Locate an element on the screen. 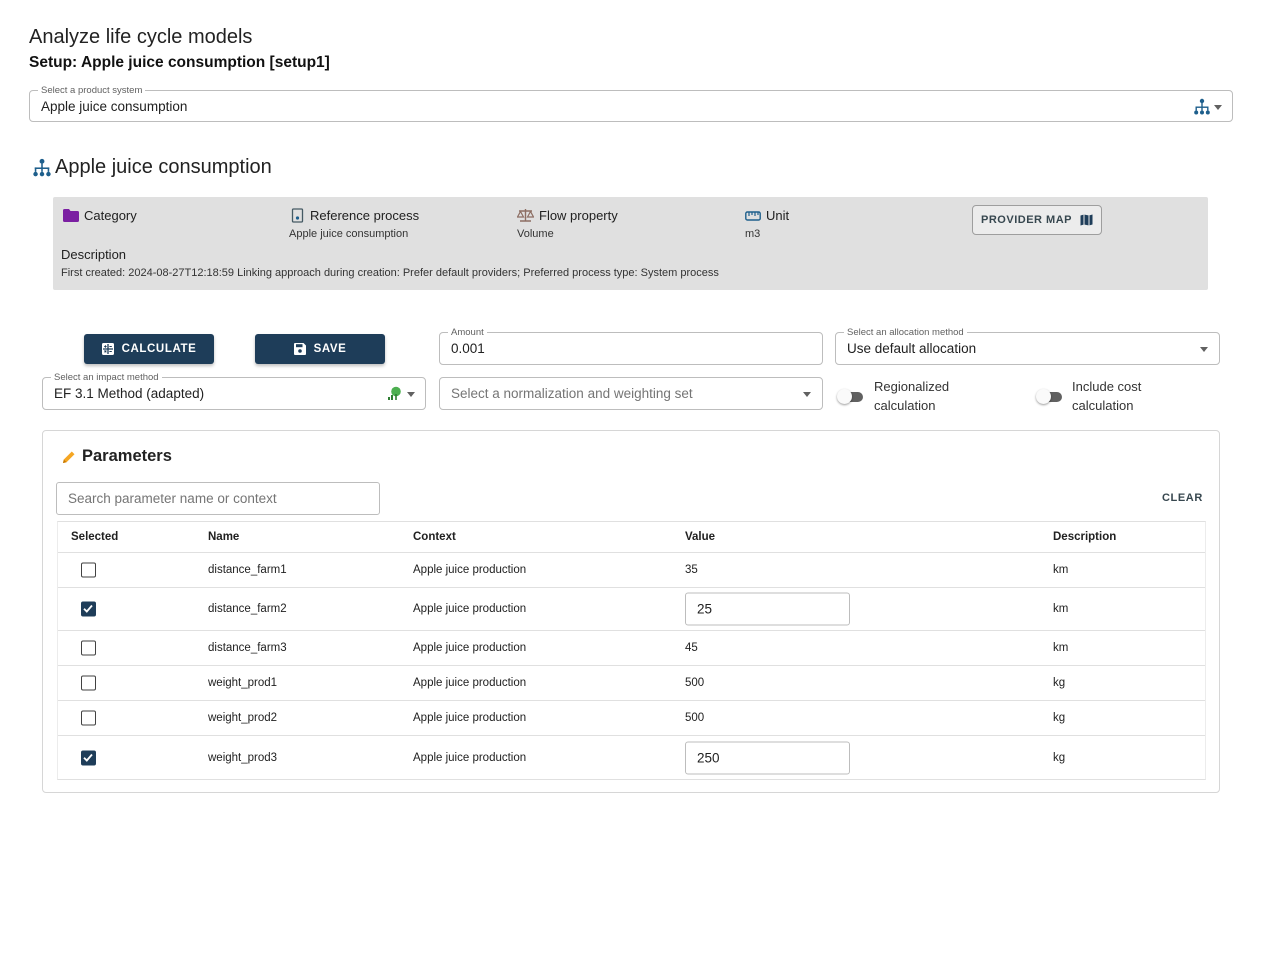 This screenshot has width=1280, height=960. reference-process-field: Reference process is located at coordinates (355, 215).